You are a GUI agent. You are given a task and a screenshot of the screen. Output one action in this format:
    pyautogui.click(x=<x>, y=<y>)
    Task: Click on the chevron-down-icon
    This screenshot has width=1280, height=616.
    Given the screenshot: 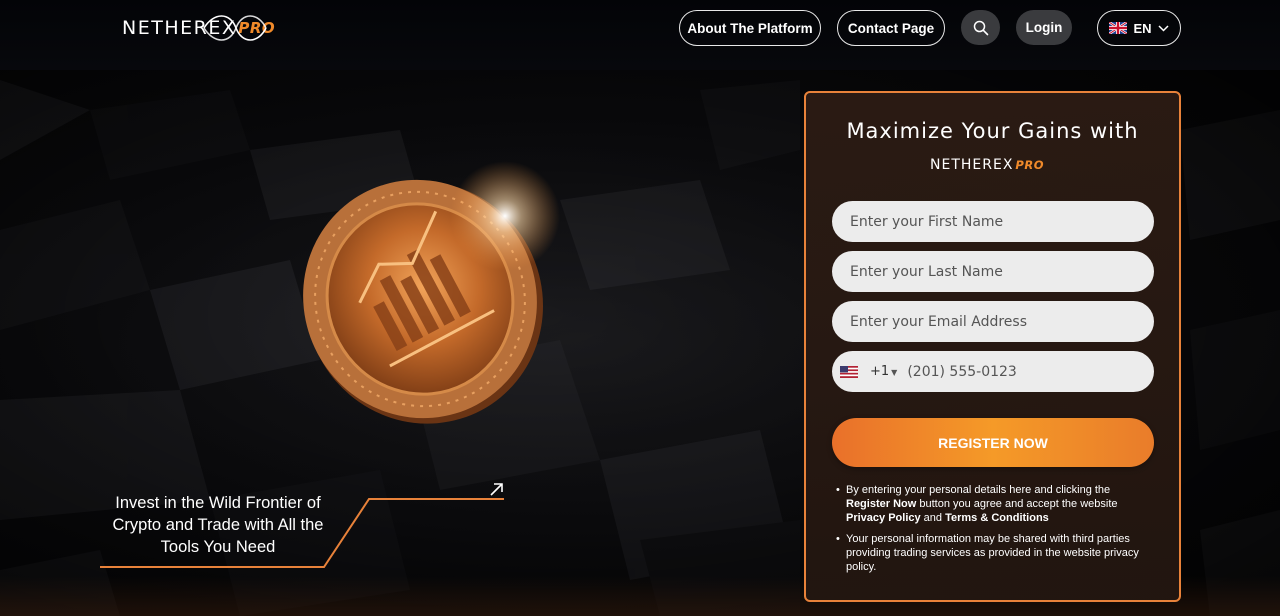 What is the action you would take?
    pyautogui.click(x=1163, y=28)
    